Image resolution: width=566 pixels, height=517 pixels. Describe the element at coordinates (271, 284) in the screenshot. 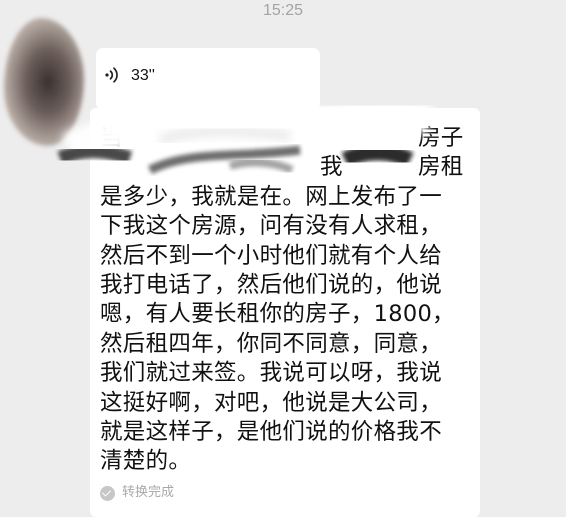

I see `transcript-line: 我打电话了，然后他们说的，他说` at that location.